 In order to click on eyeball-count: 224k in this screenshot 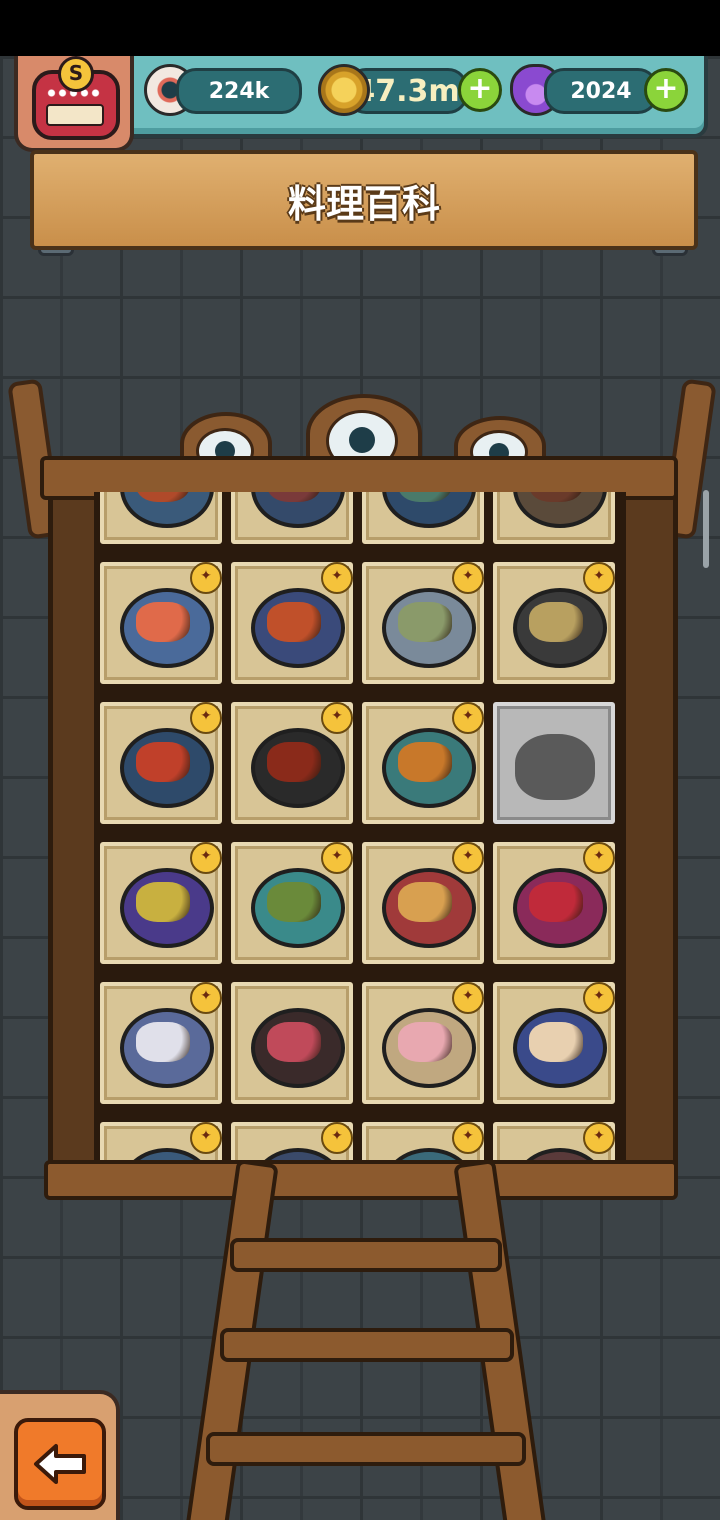, I will do `click(239, 91)`.